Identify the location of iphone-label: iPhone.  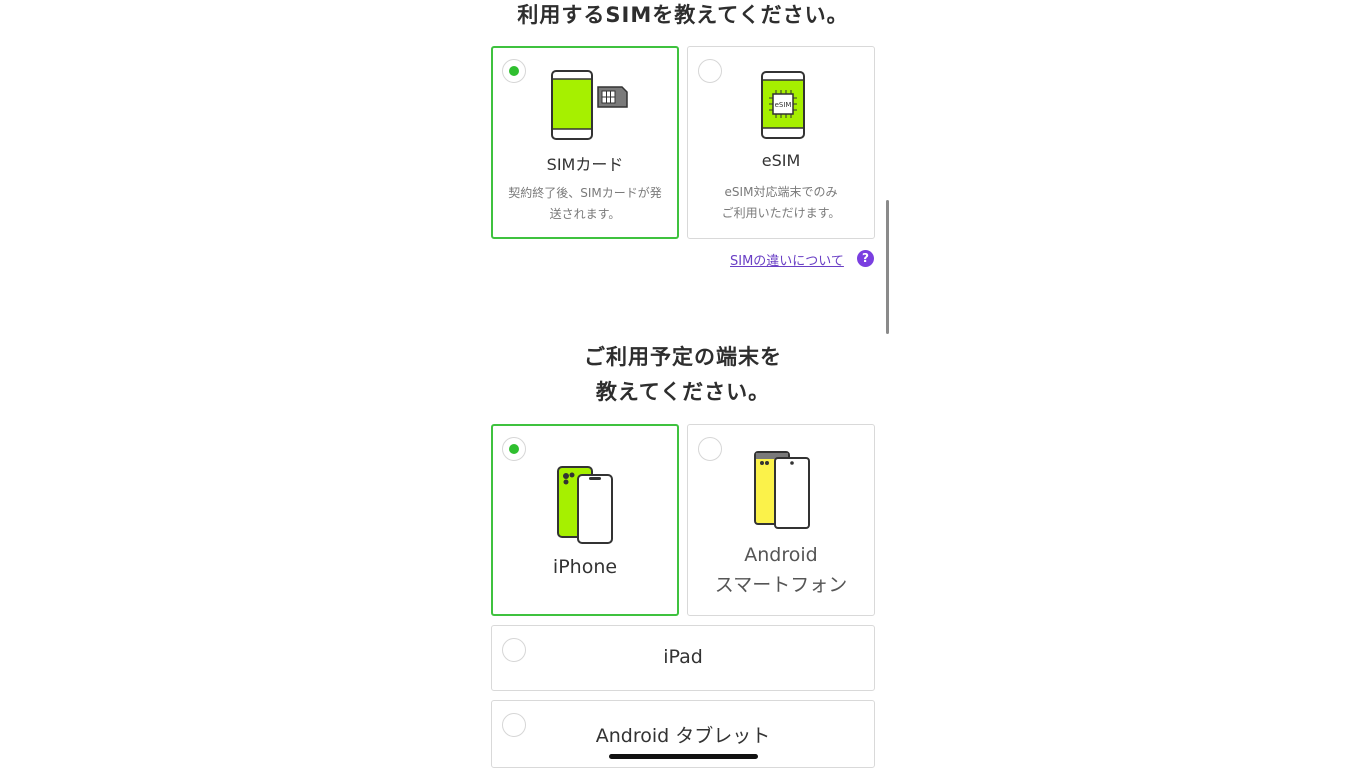
(585, 567).